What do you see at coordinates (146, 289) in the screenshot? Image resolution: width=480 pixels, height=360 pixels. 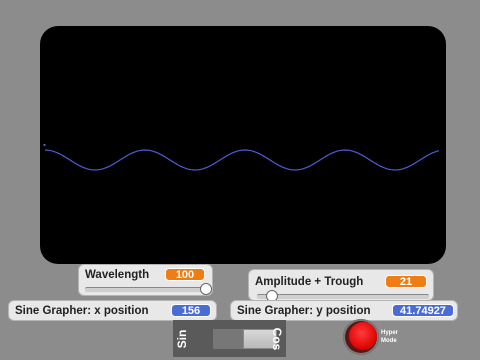 I see `wavelength-slider` at bounding box center [146, 289].